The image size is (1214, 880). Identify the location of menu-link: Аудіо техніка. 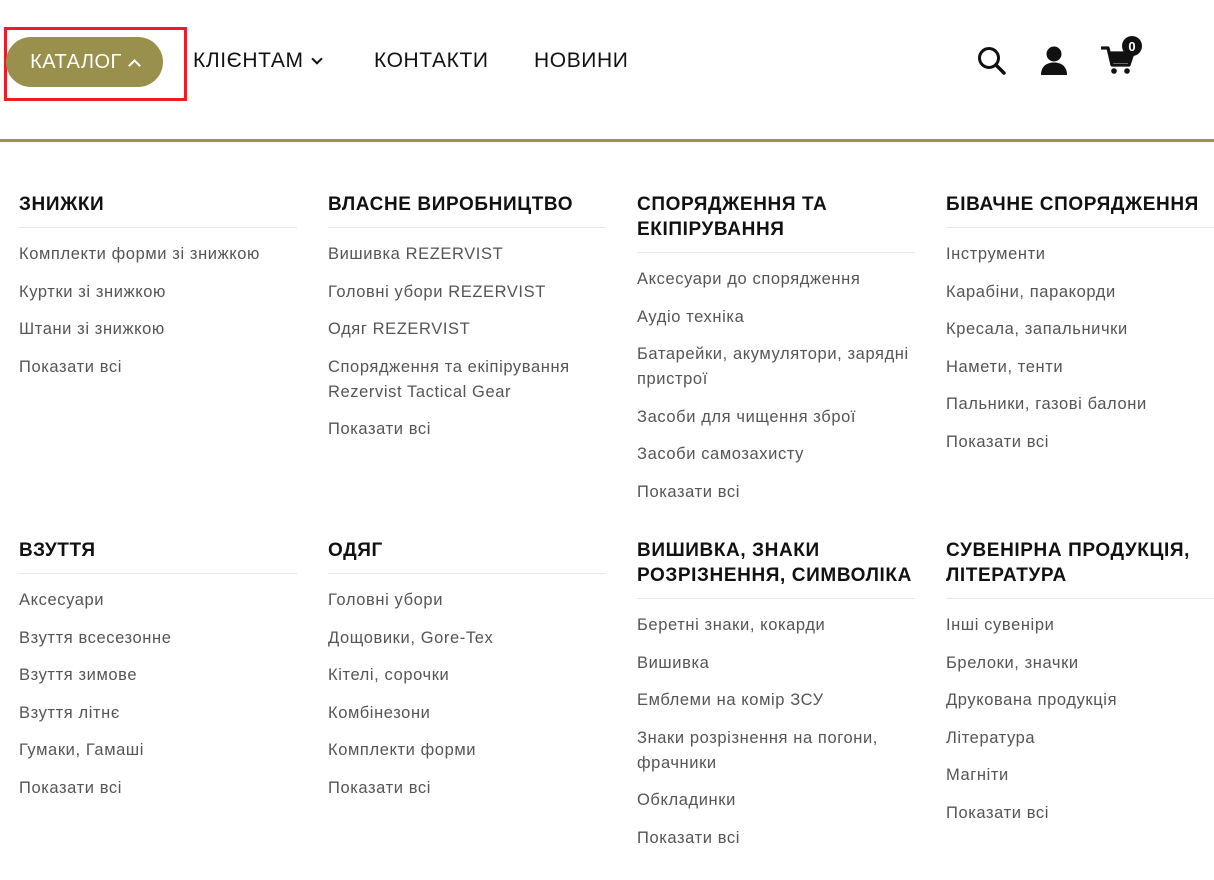
(776, 317).